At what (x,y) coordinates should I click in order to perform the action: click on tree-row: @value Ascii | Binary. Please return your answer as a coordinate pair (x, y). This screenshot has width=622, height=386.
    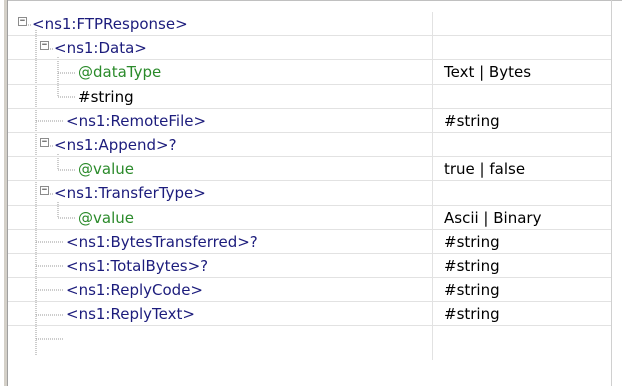
    Looking at the image, I should click on (309, 218).